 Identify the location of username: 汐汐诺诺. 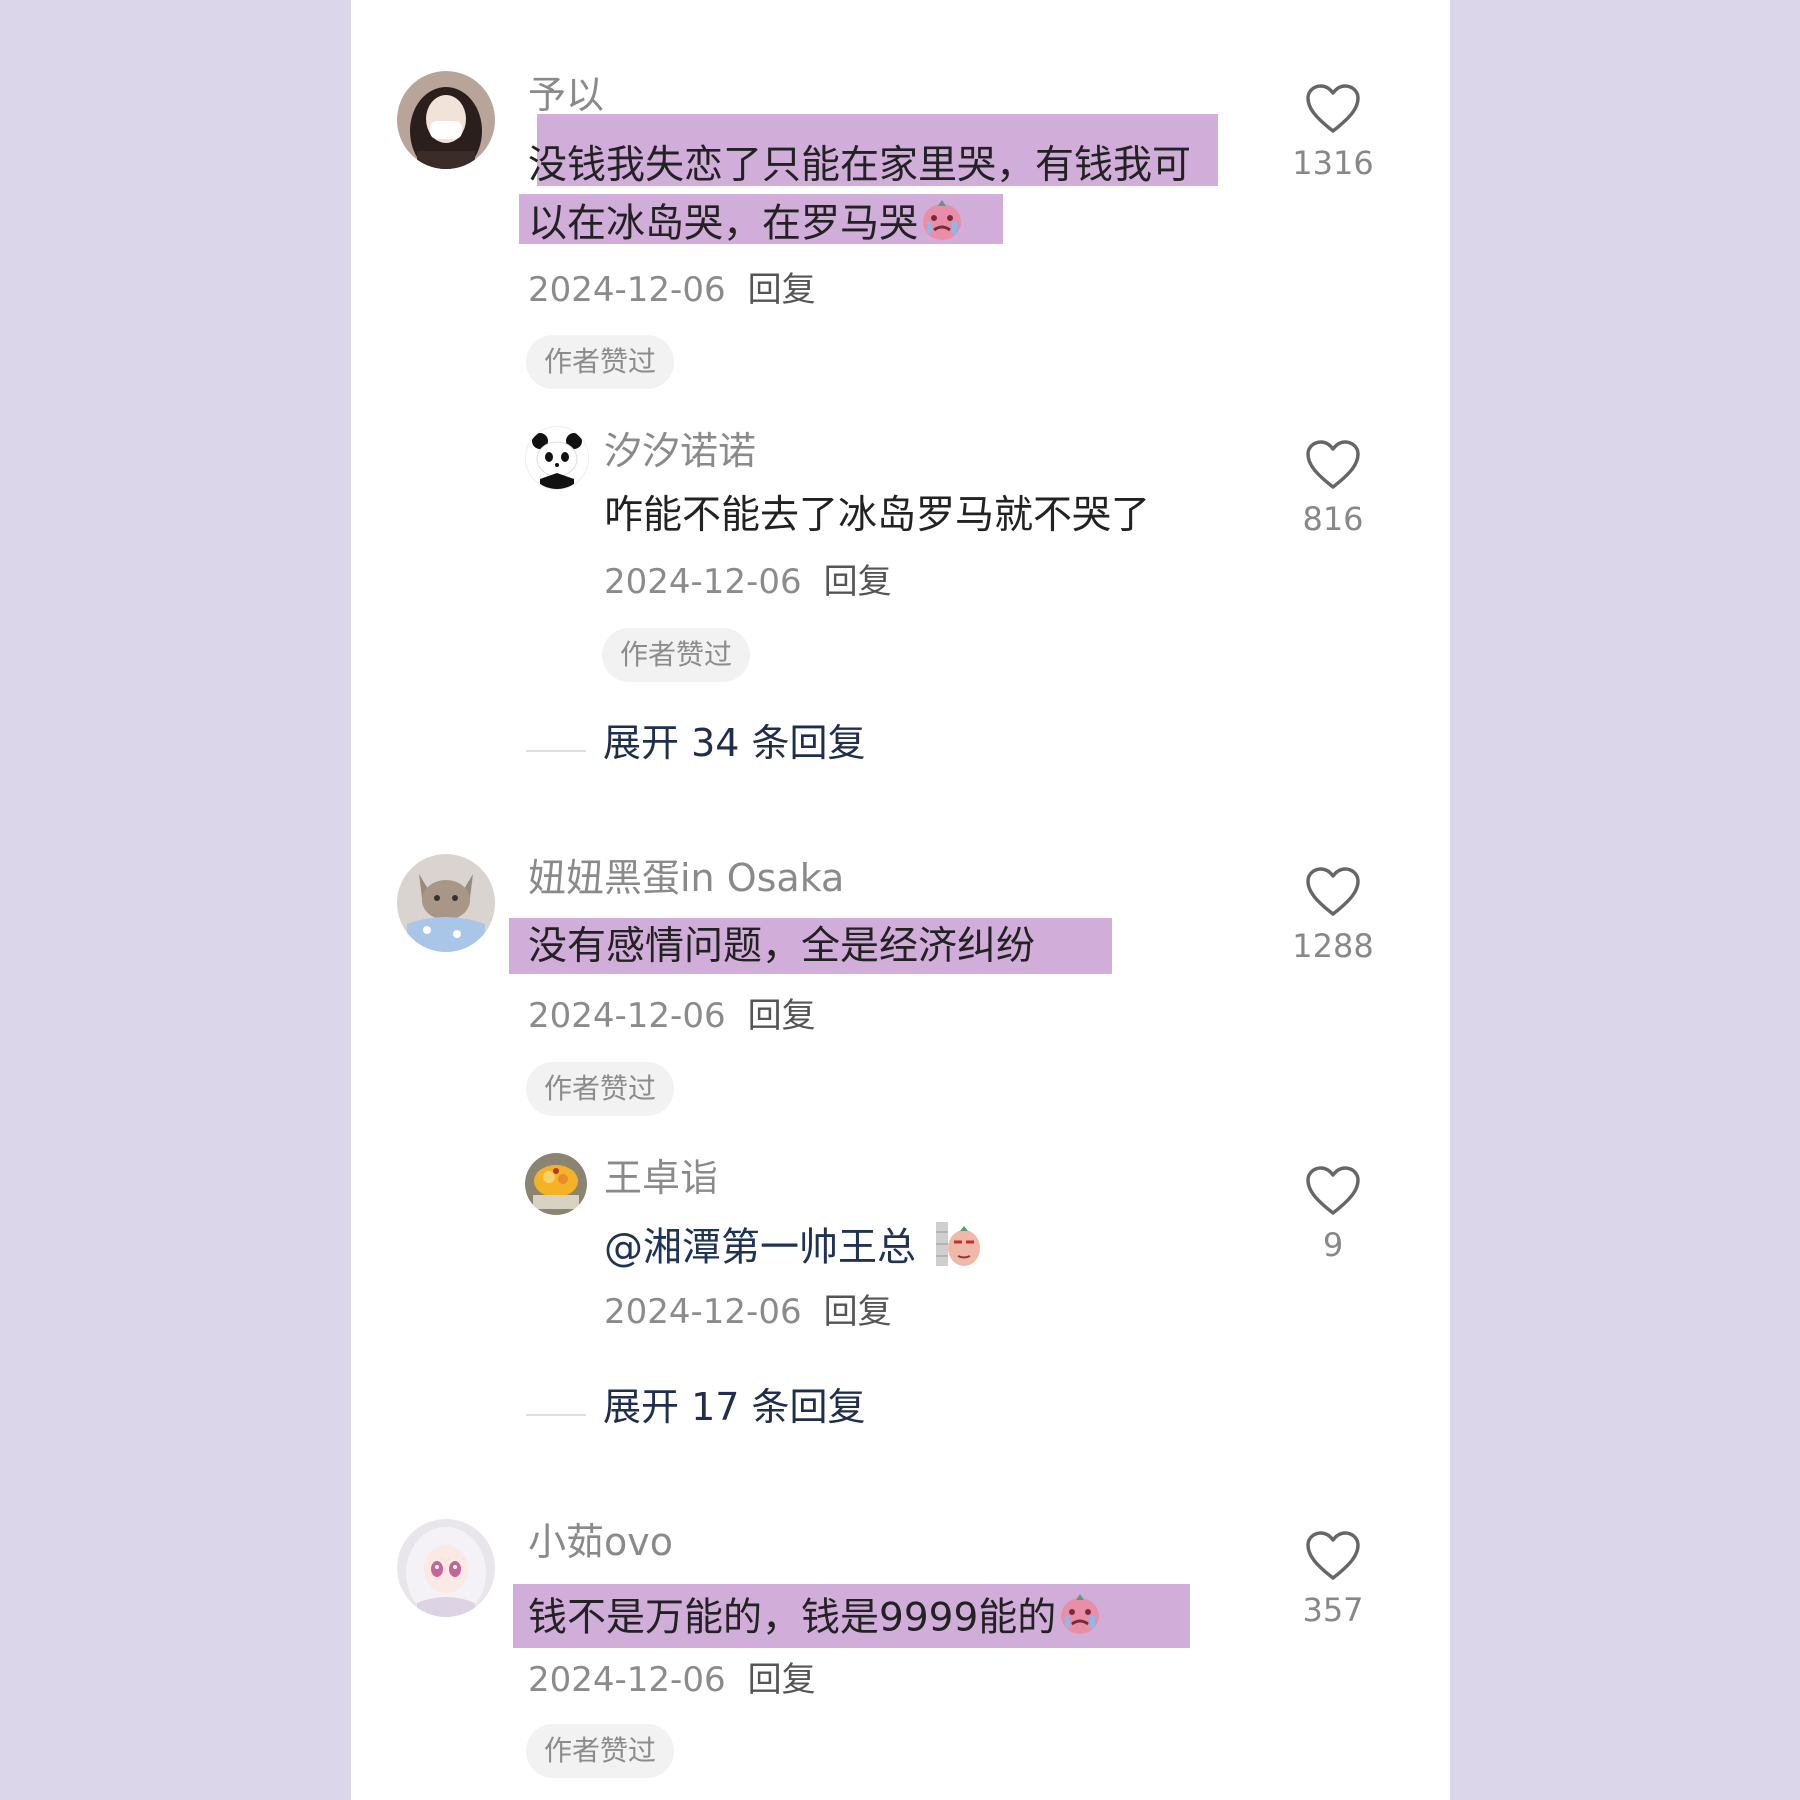
(680, 451).